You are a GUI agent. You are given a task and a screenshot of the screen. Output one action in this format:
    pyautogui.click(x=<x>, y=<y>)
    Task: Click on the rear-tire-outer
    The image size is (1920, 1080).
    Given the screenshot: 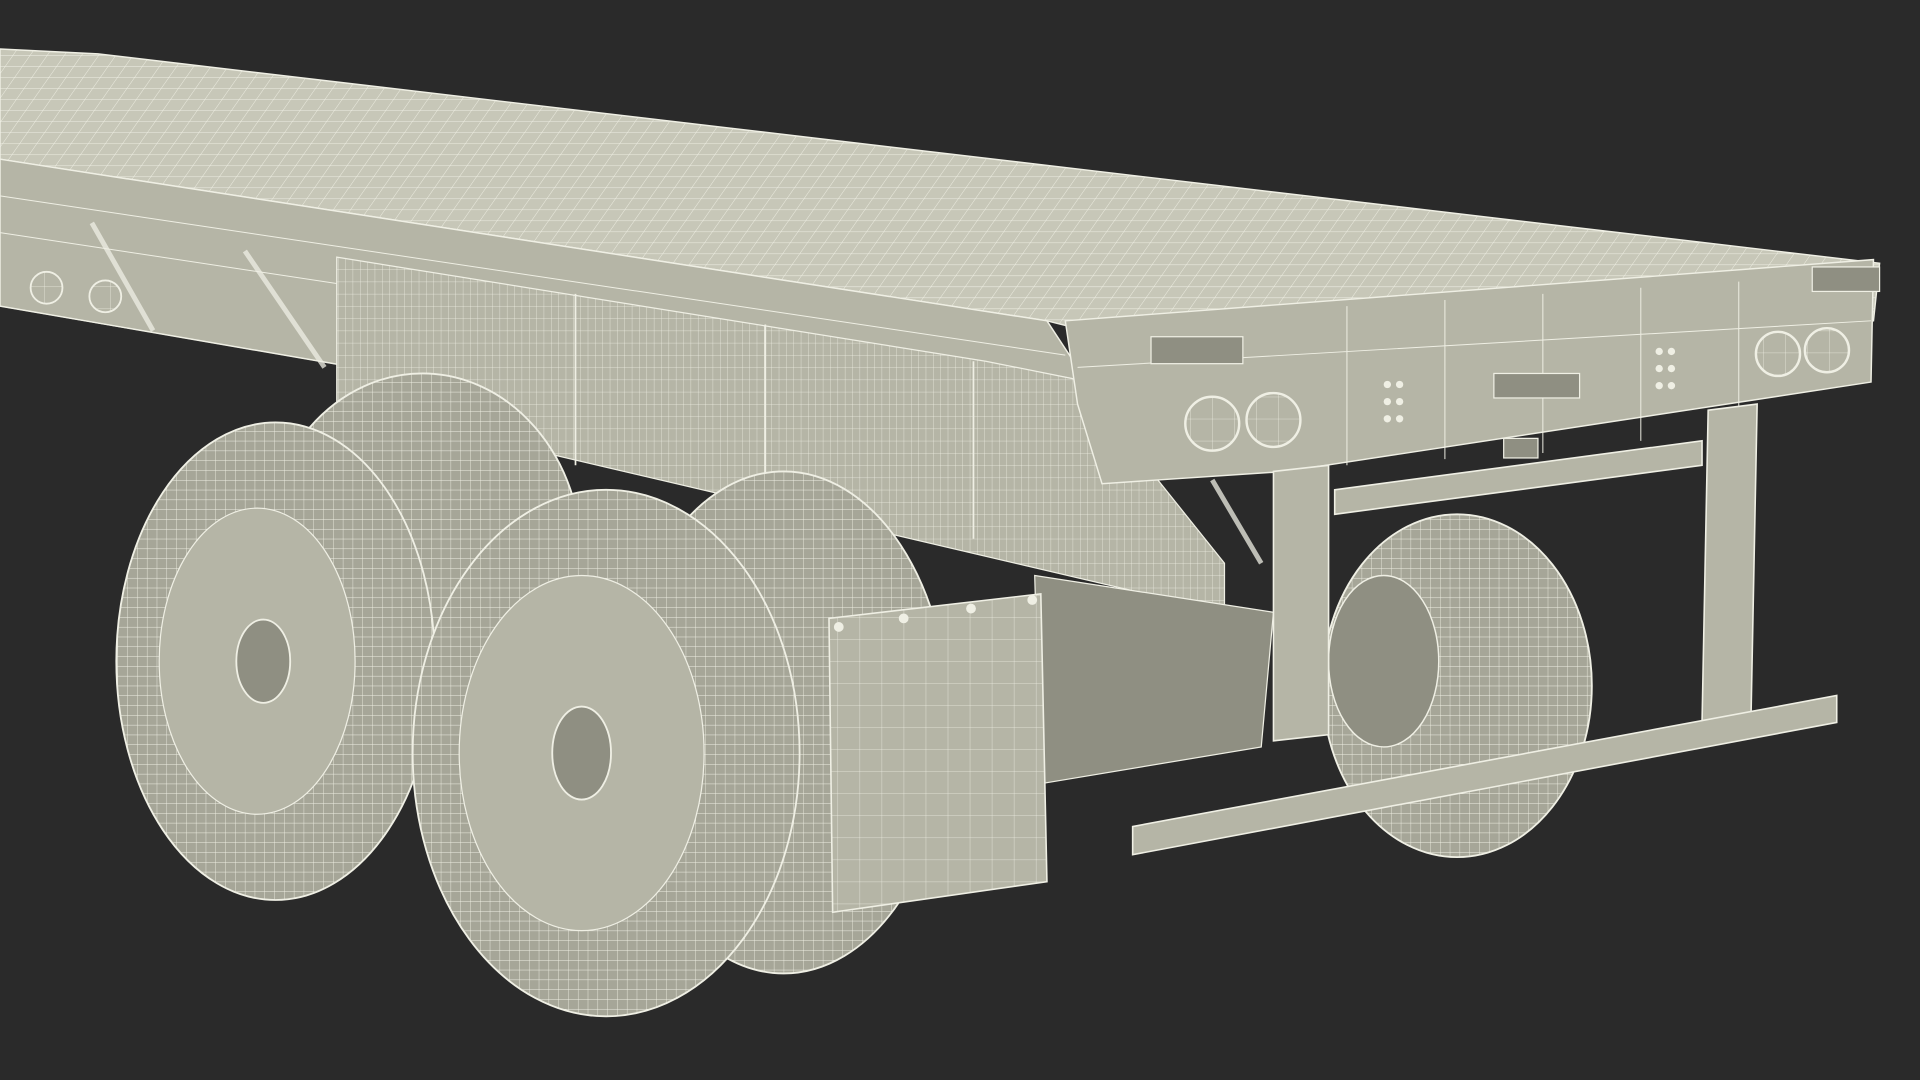 What is the action you would take?
    pyautogui.click(x=606, y=753)
    